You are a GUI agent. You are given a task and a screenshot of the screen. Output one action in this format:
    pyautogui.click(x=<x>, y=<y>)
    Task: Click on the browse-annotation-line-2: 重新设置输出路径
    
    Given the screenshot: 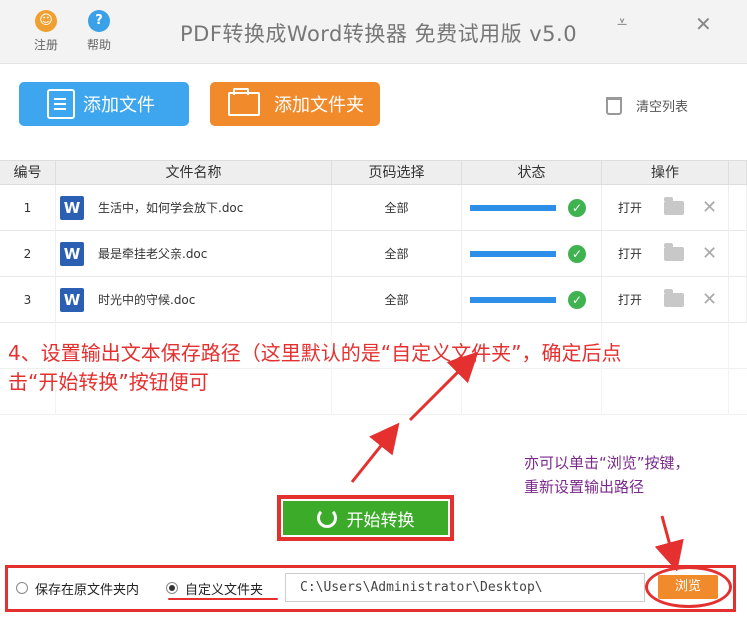 What is the action you would take?
    pyautogui.click(x=584, y=487)
    